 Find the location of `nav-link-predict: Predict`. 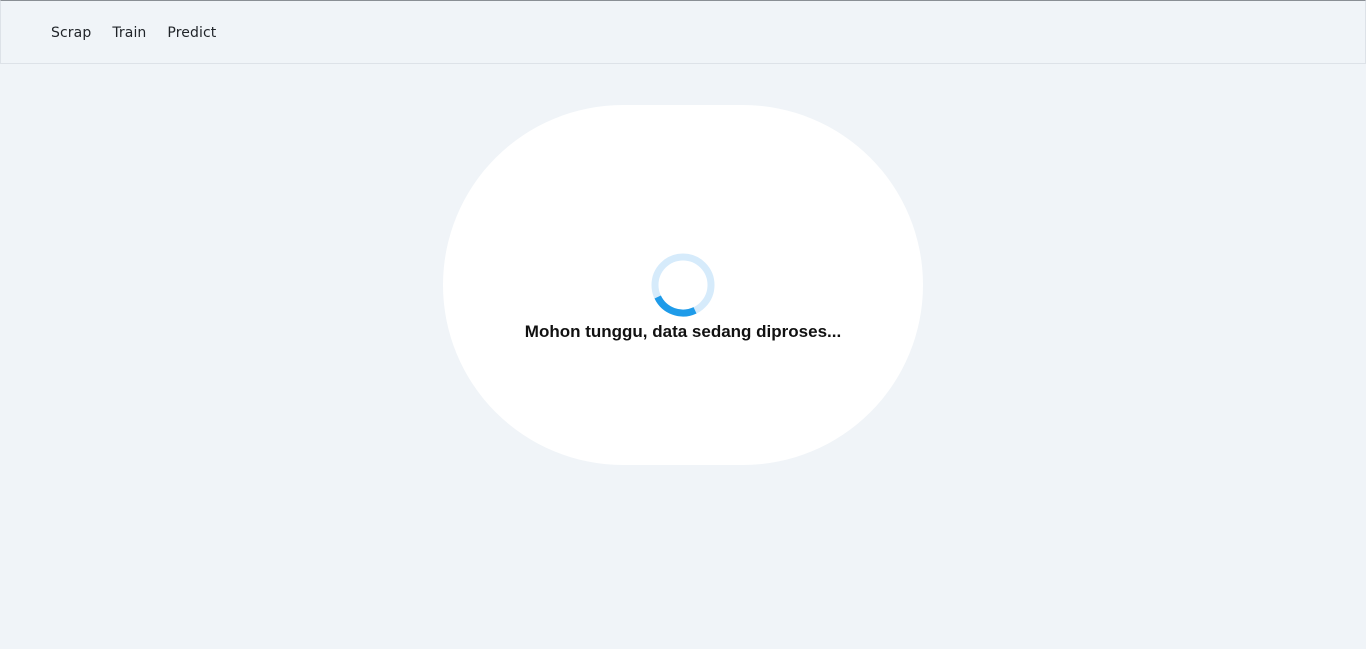

nav-link-predict: Predict is located at coordinates (191, 33).